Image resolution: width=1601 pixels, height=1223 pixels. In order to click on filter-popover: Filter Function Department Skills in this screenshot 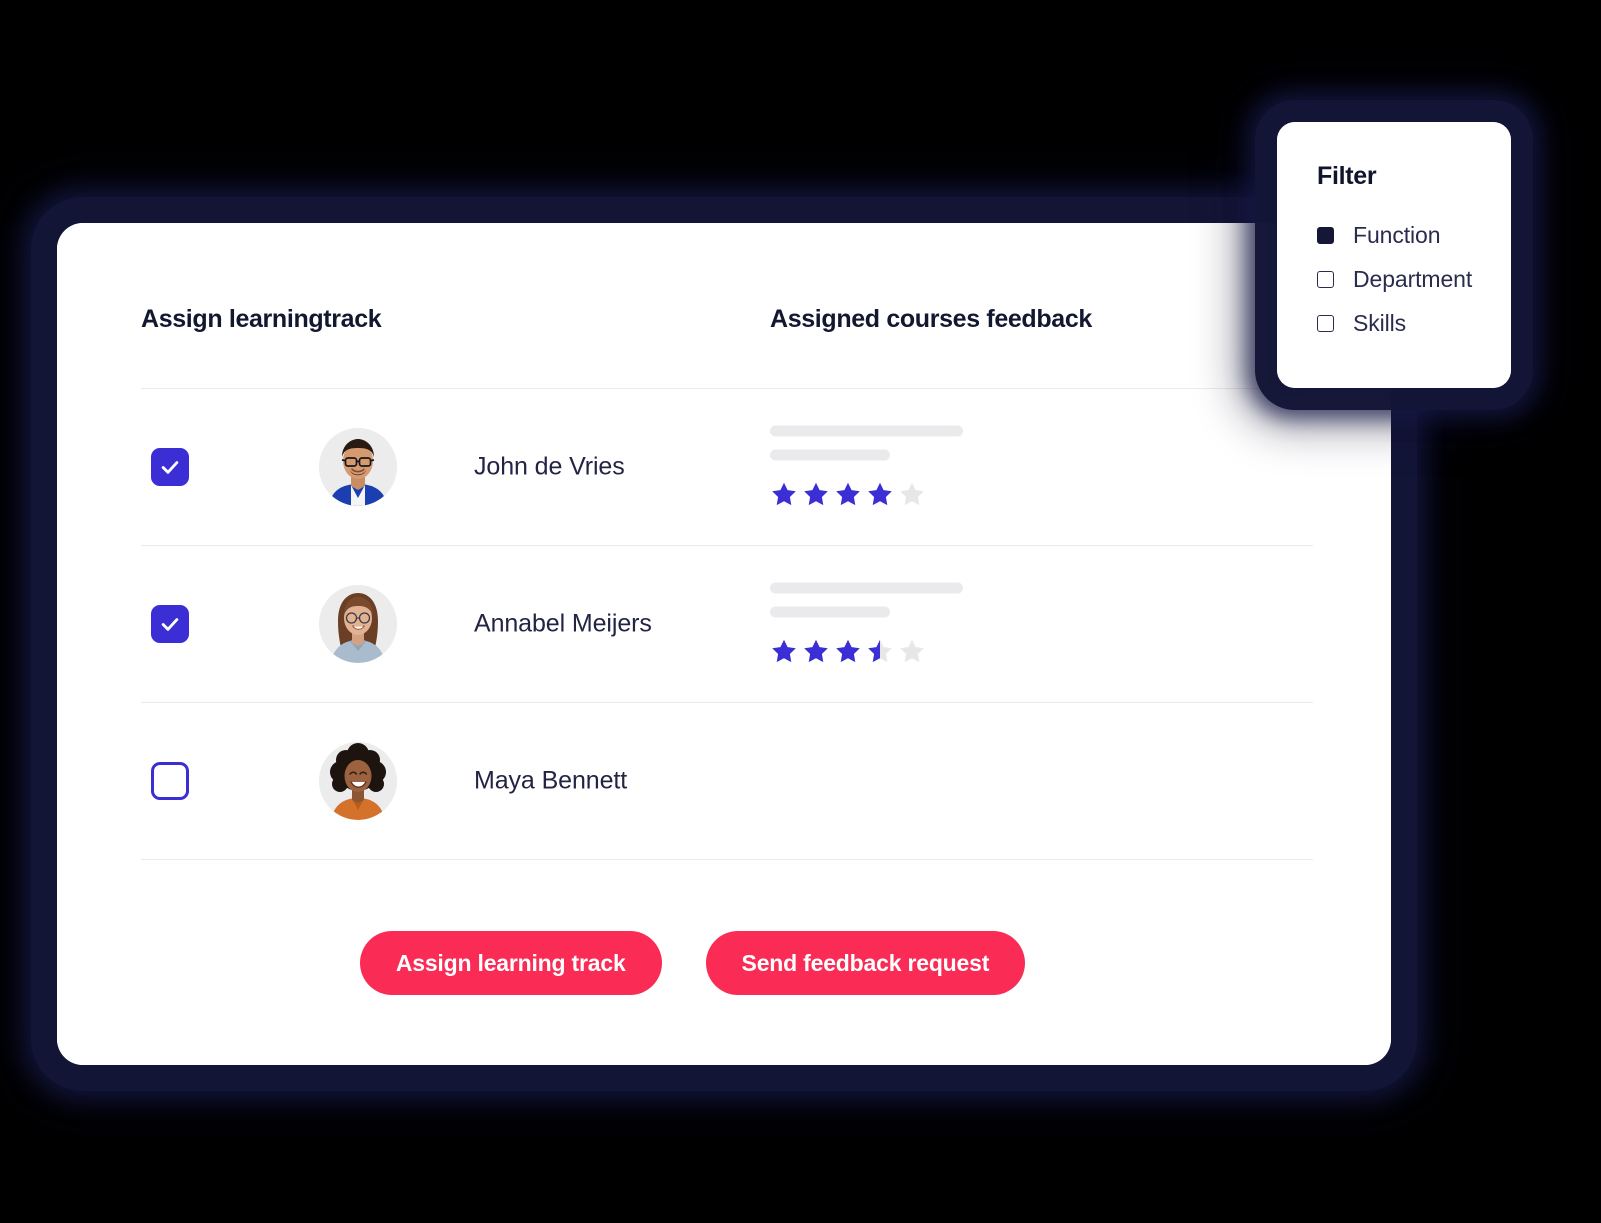, I will do `click(1394, 255)`.